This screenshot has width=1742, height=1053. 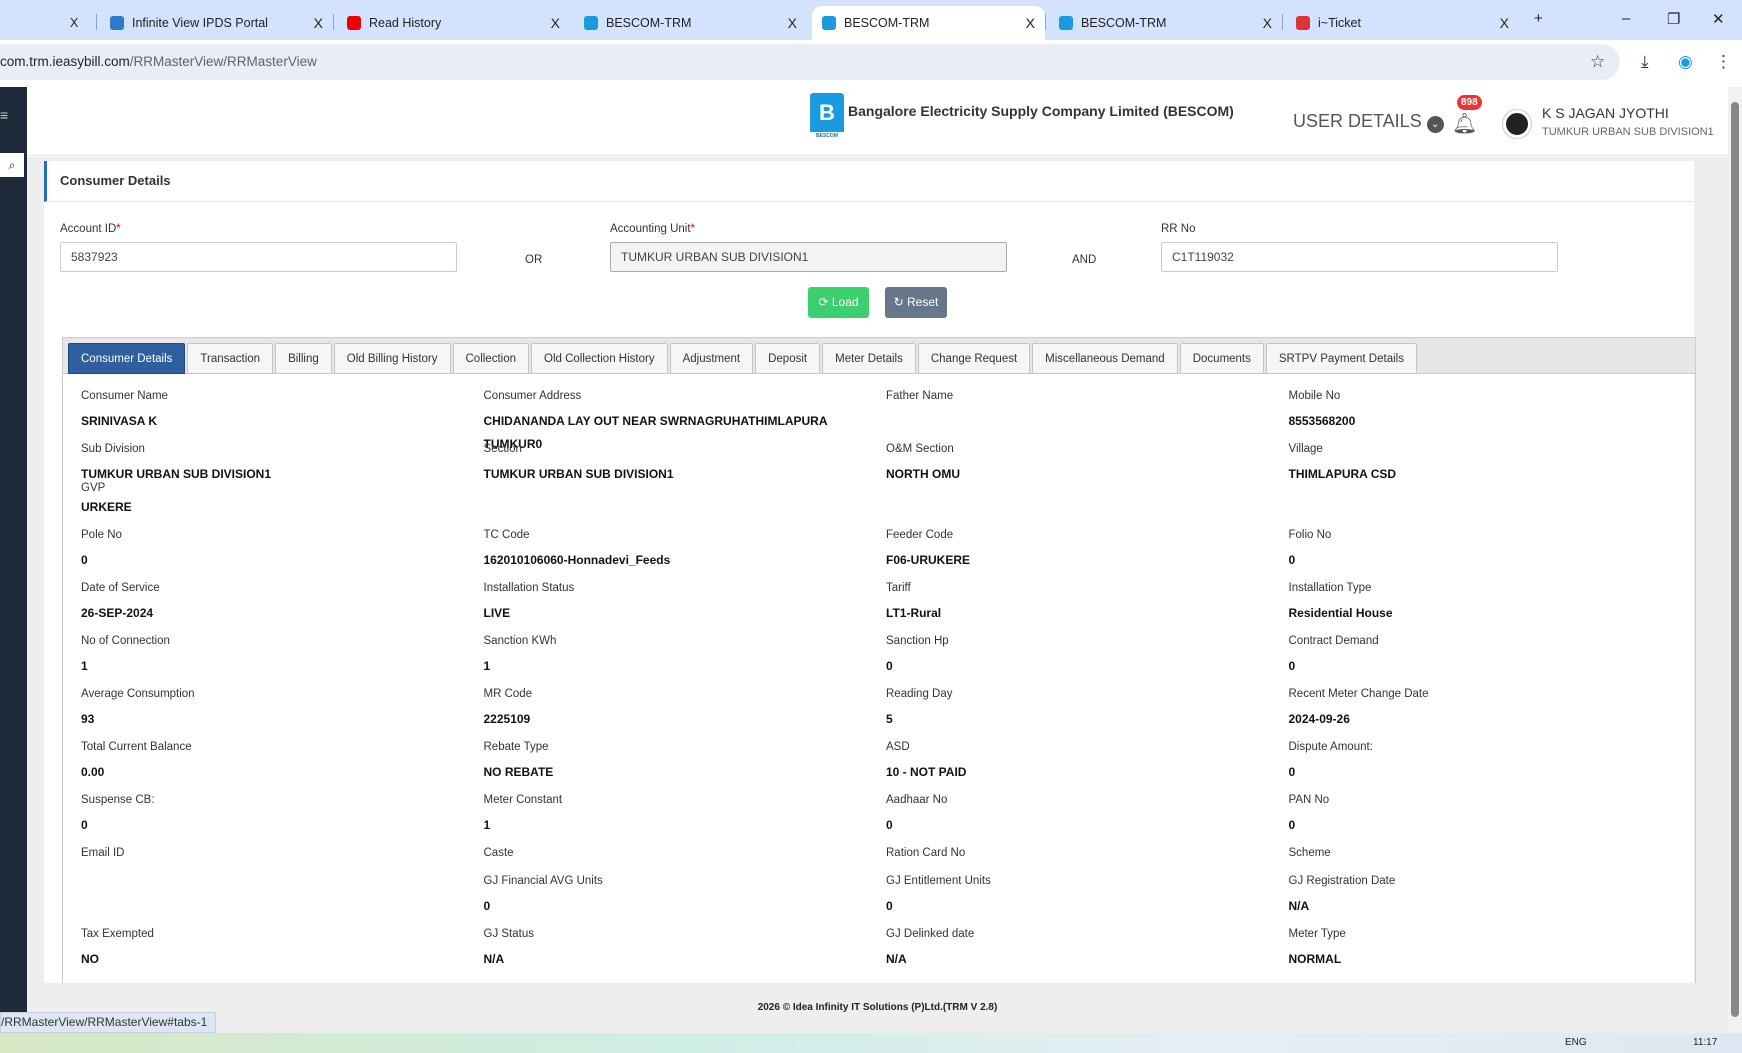 What do you see at coordinates (534, 260) in the screenshot?
I see `or-label: OR` at bounding box center [534, 260].